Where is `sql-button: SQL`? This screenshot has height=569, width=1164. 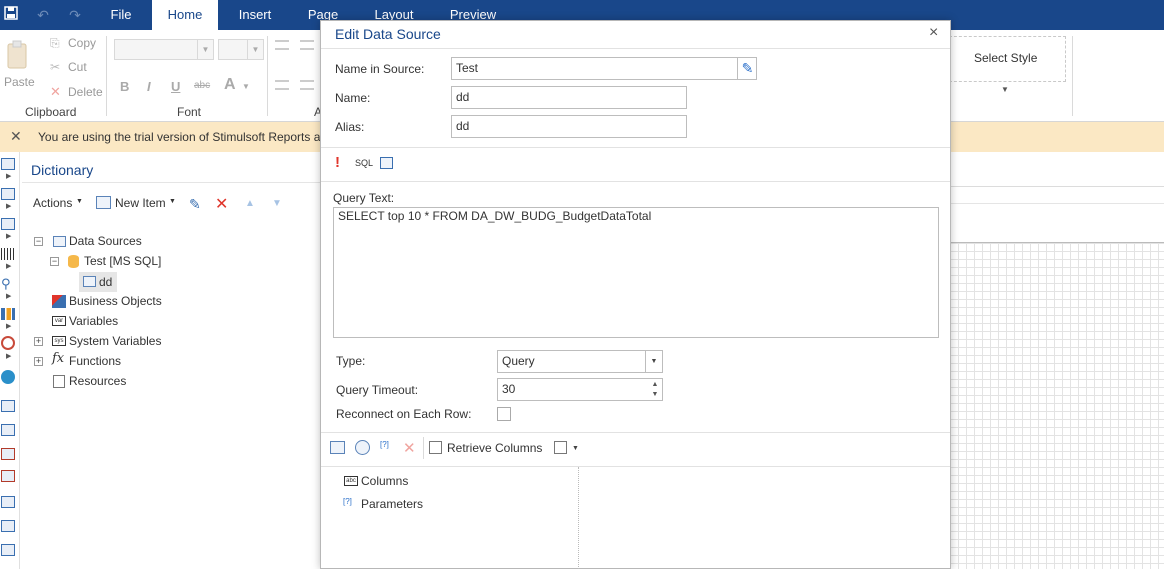
sql-button: SQL is located at coordinates (364, 163).